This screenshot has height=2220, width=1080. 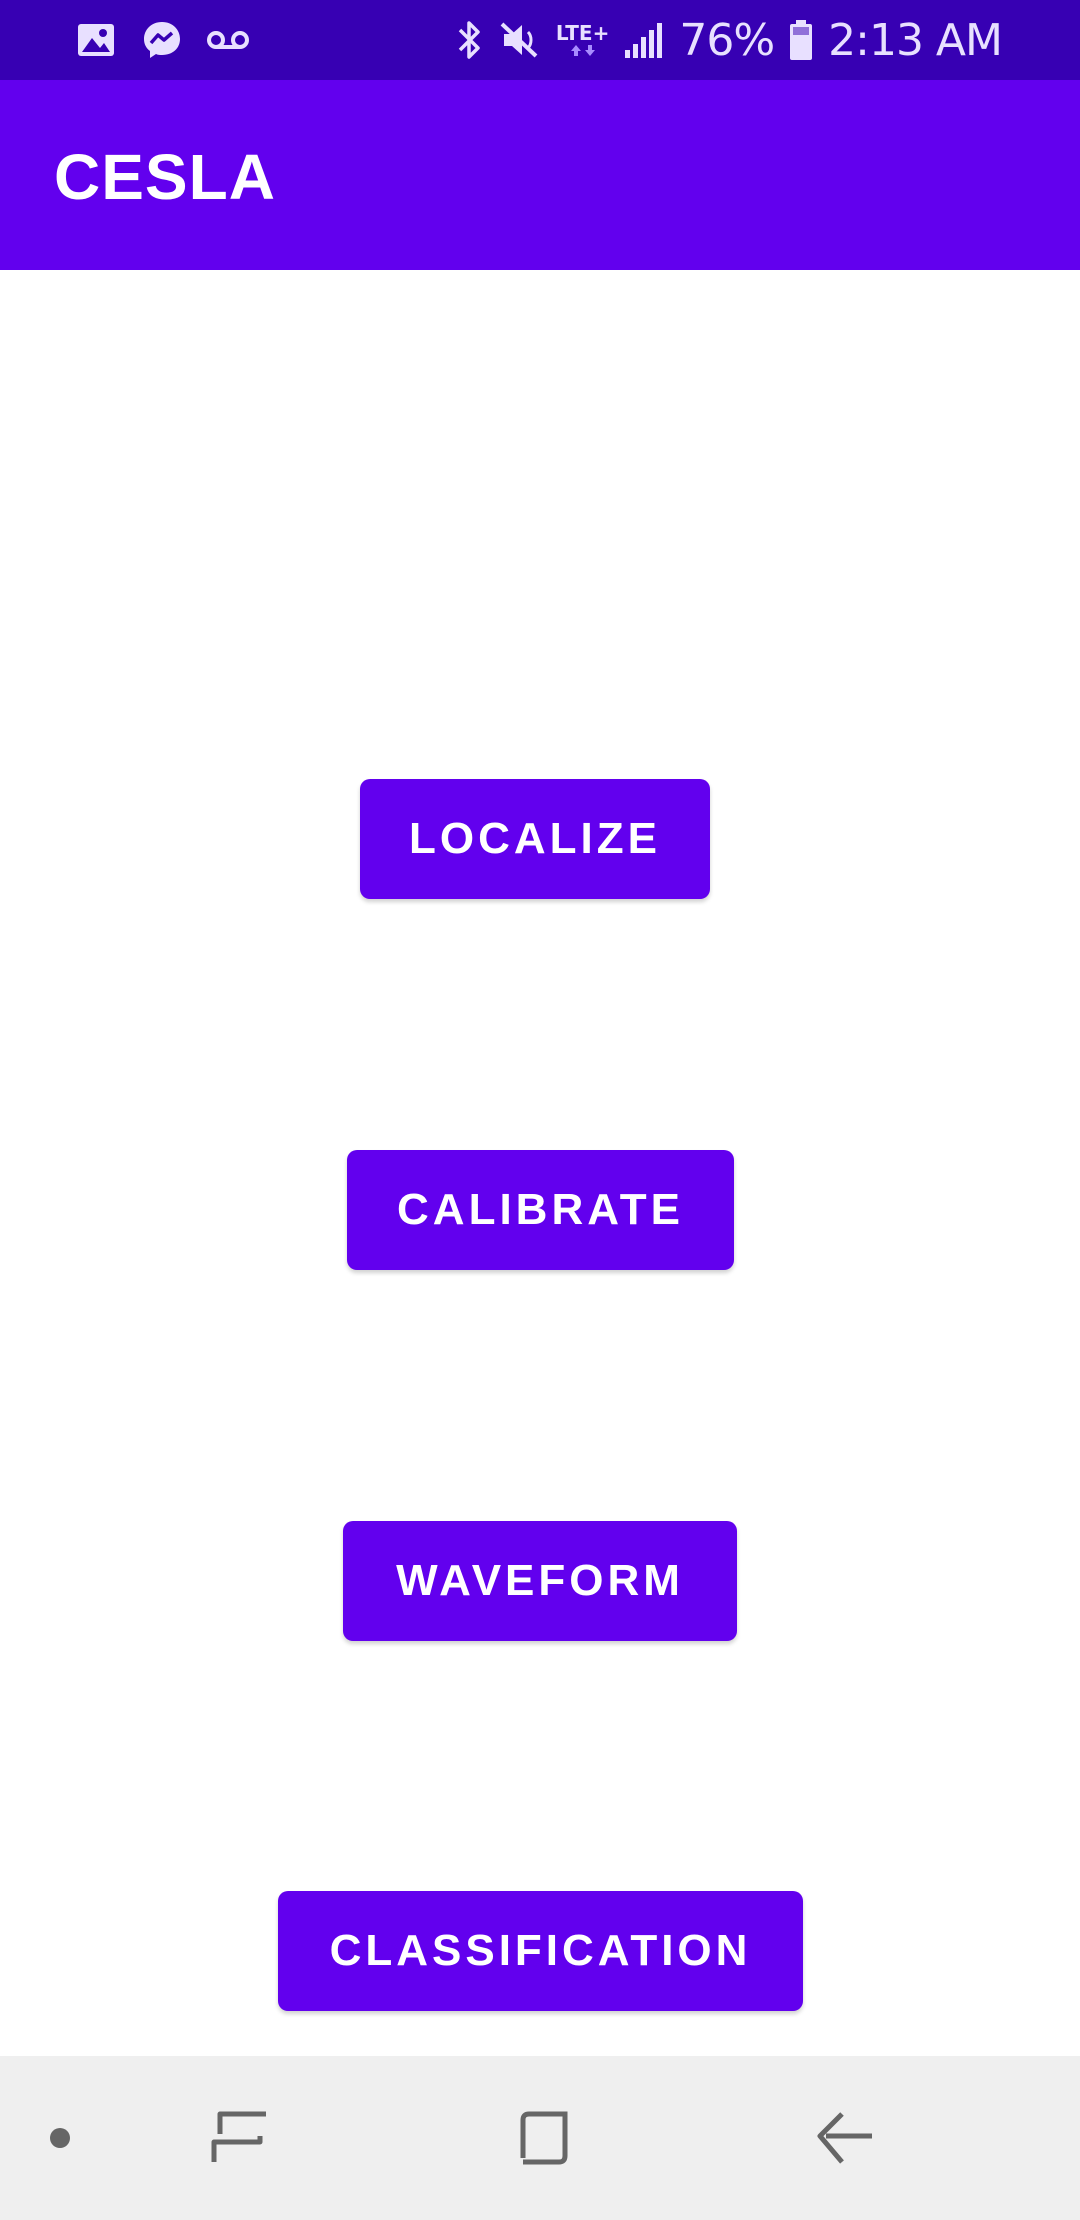 I want to click on home-icon, so click(x=543, y=2138).